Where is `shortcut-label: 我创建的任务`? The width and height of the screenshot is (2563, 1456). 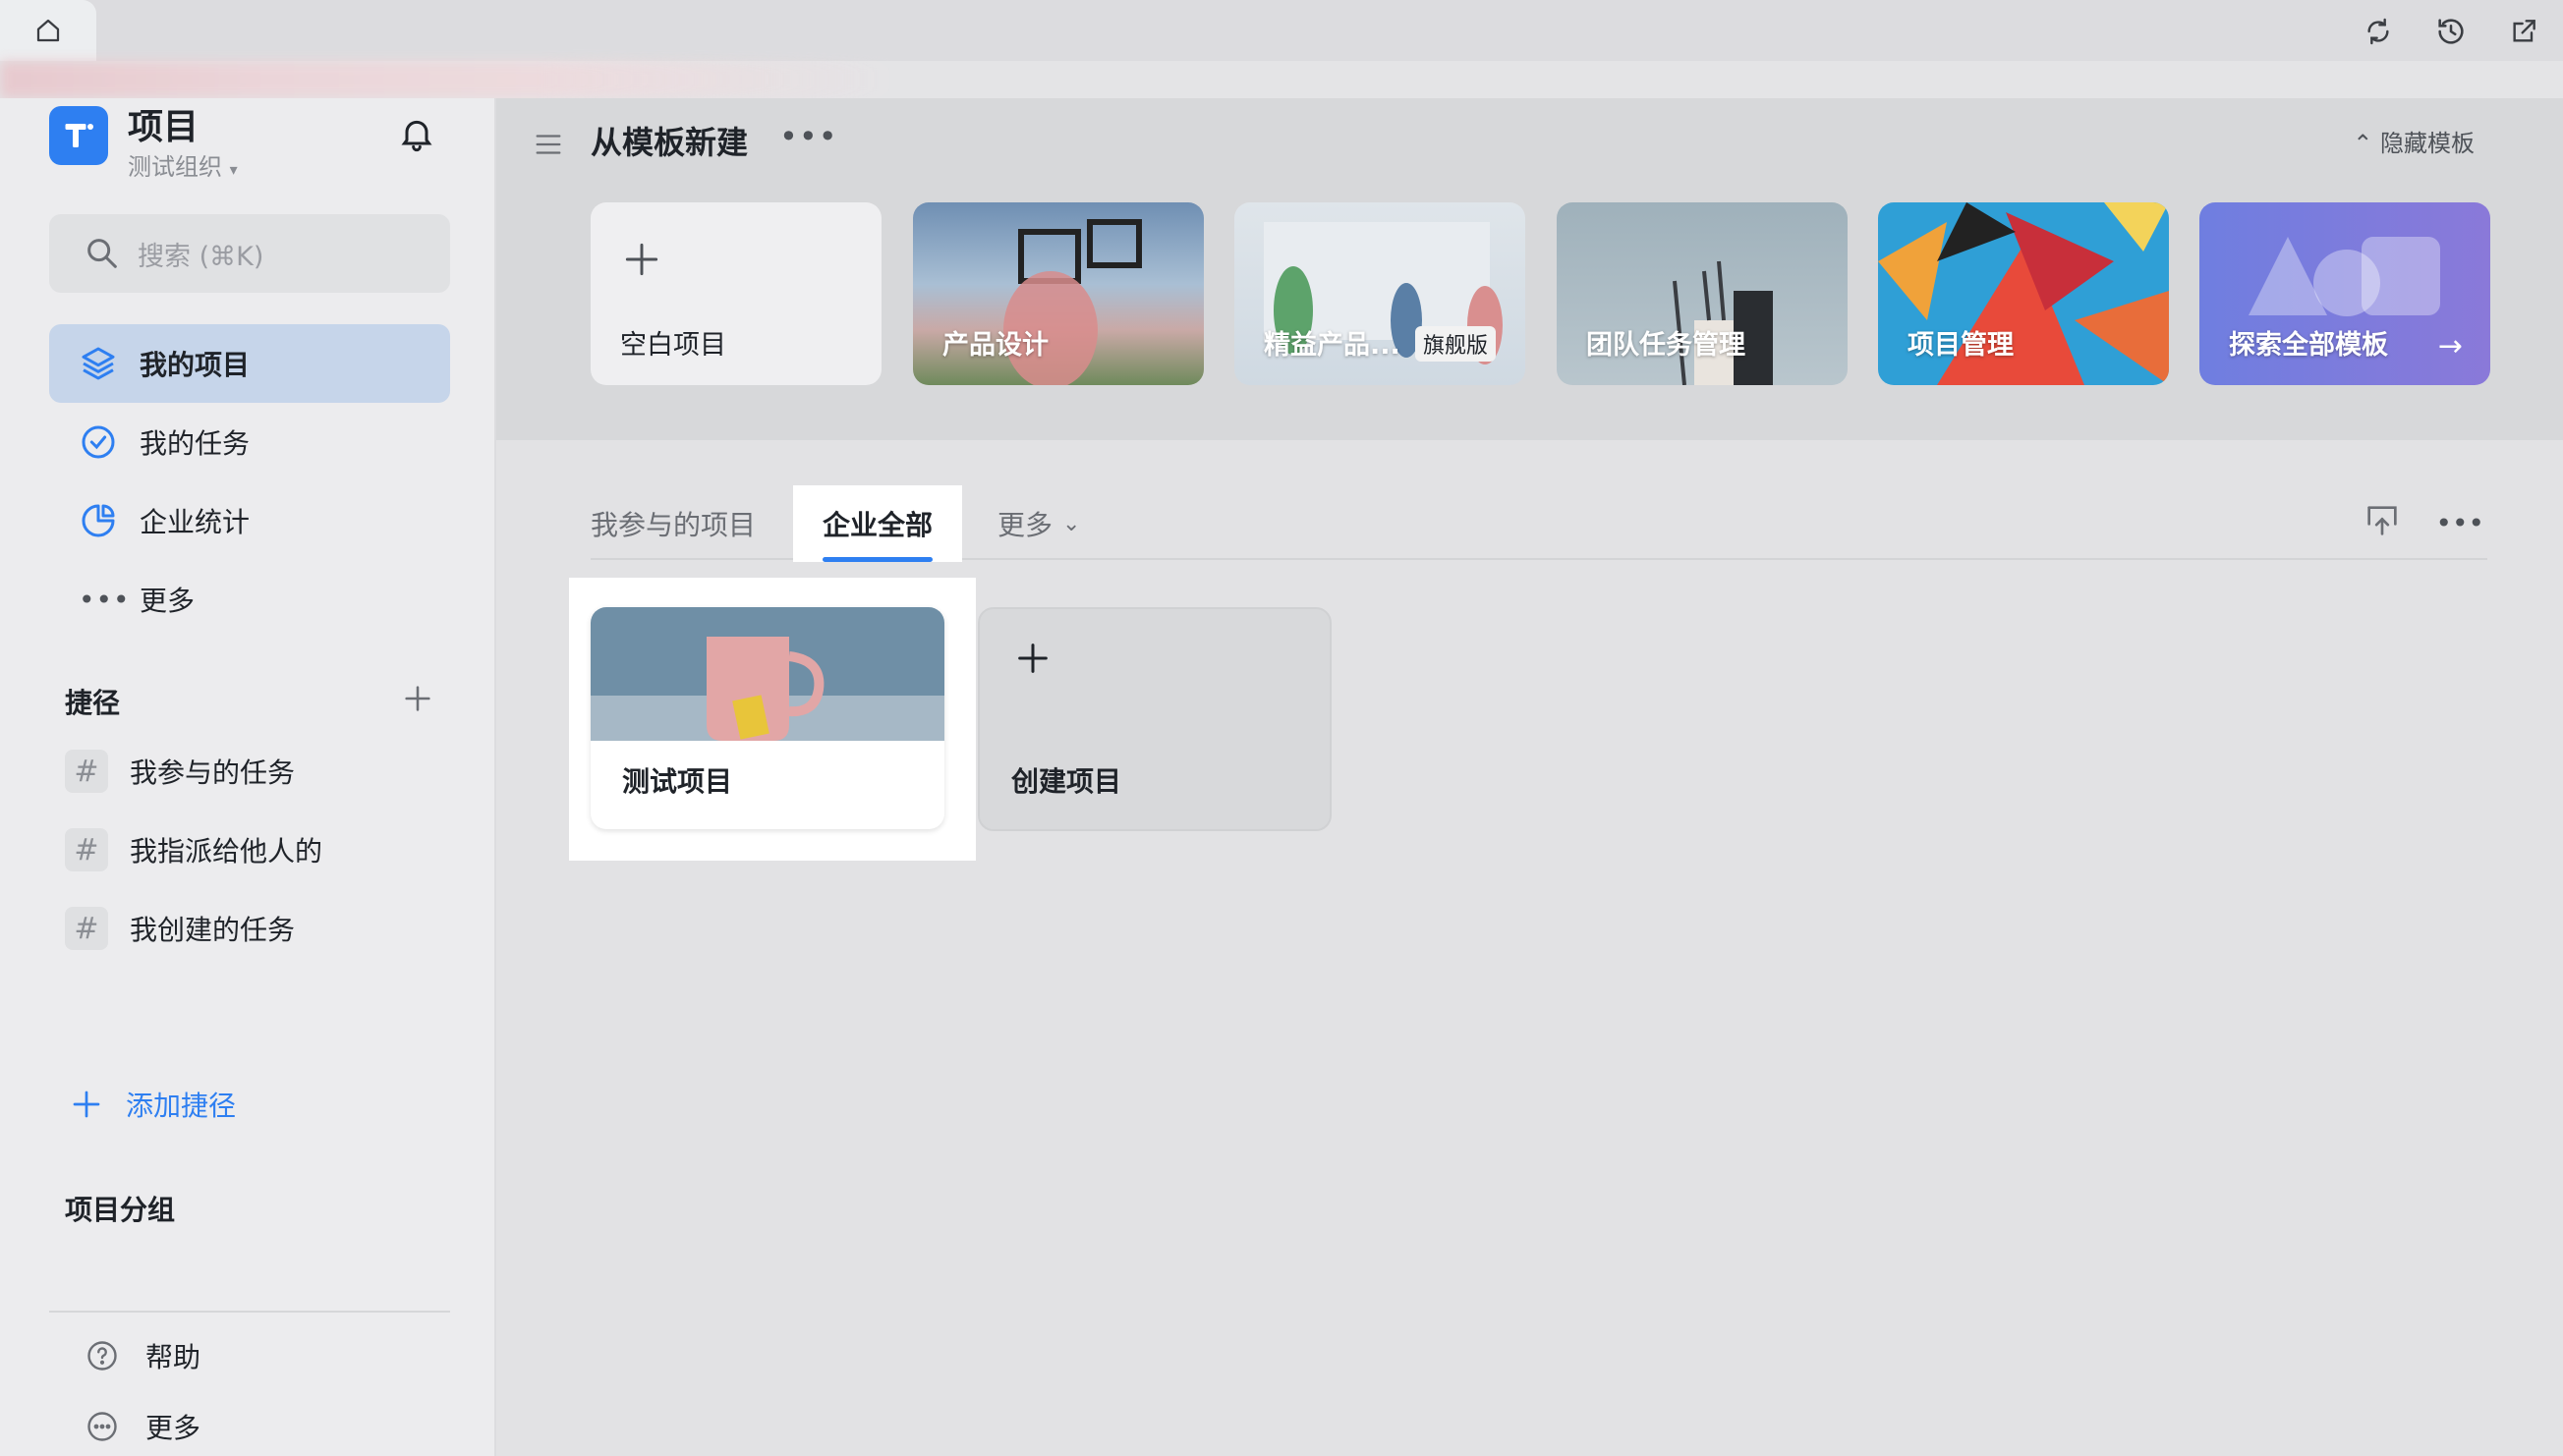 shortcut-label: 我创建的任务 is located at coordinates (213, 930).